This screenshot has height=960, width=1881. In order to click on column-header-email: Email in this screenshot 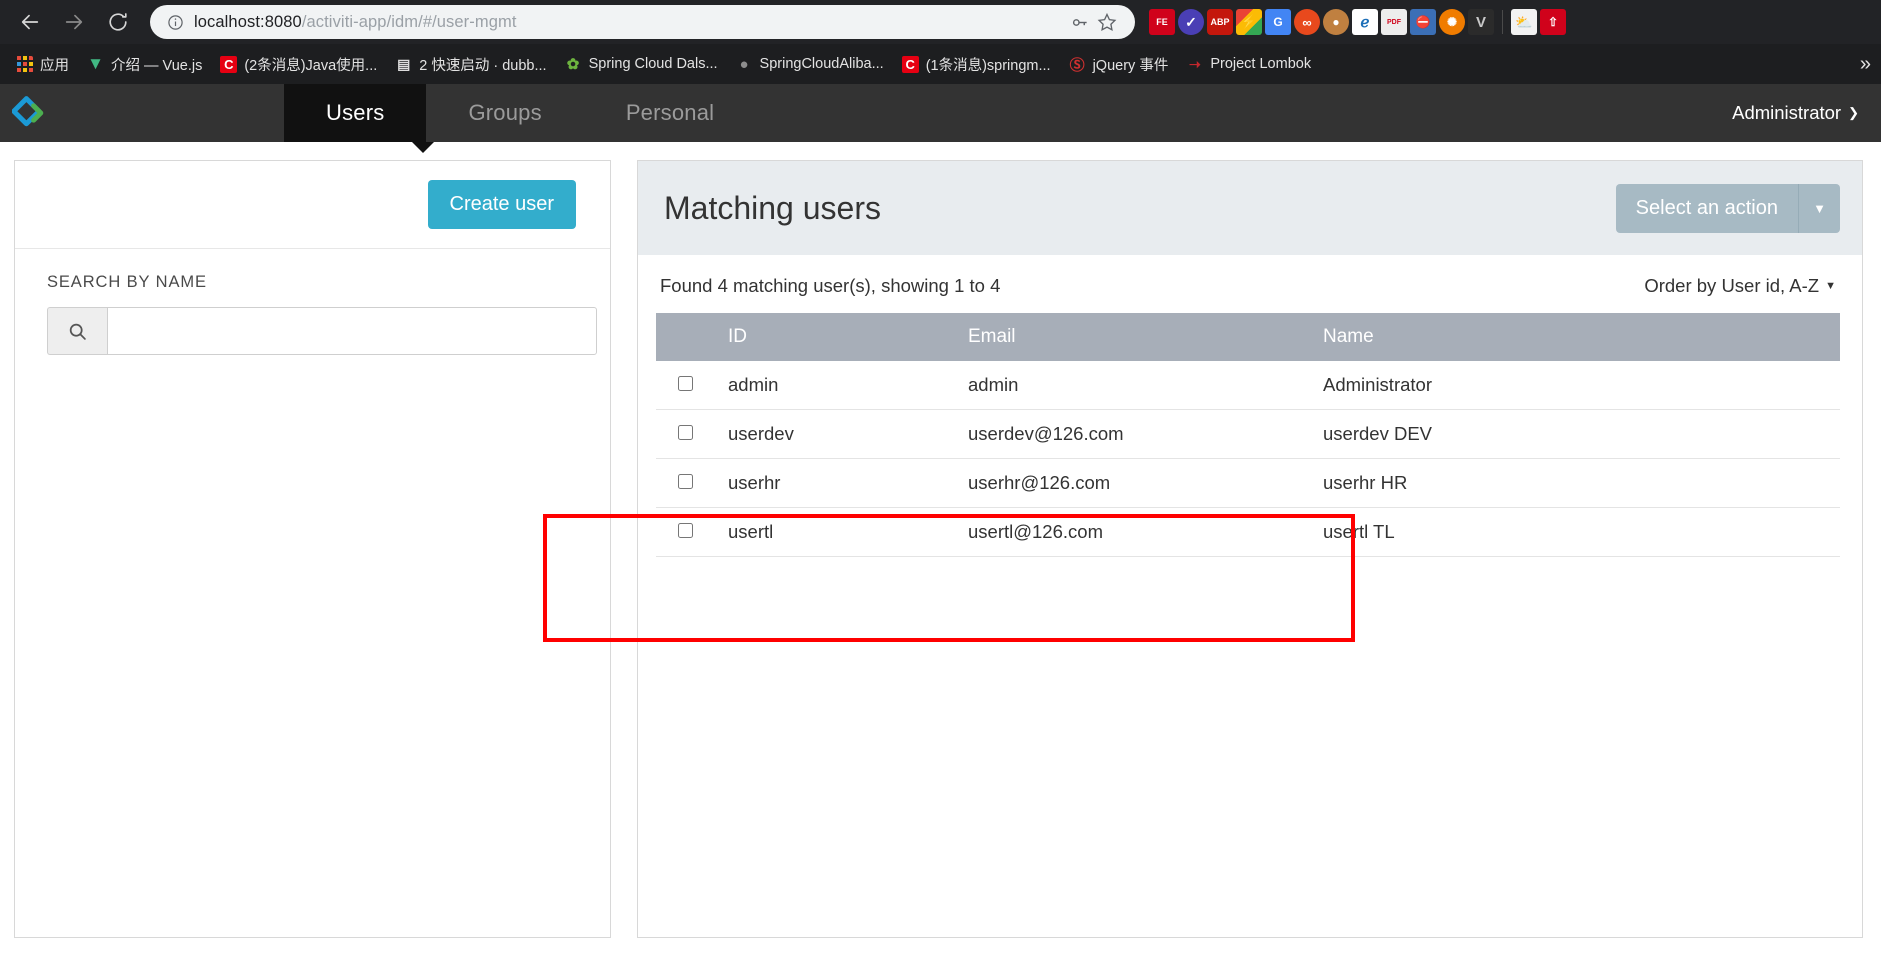, I will do `click(1135, 337)`.